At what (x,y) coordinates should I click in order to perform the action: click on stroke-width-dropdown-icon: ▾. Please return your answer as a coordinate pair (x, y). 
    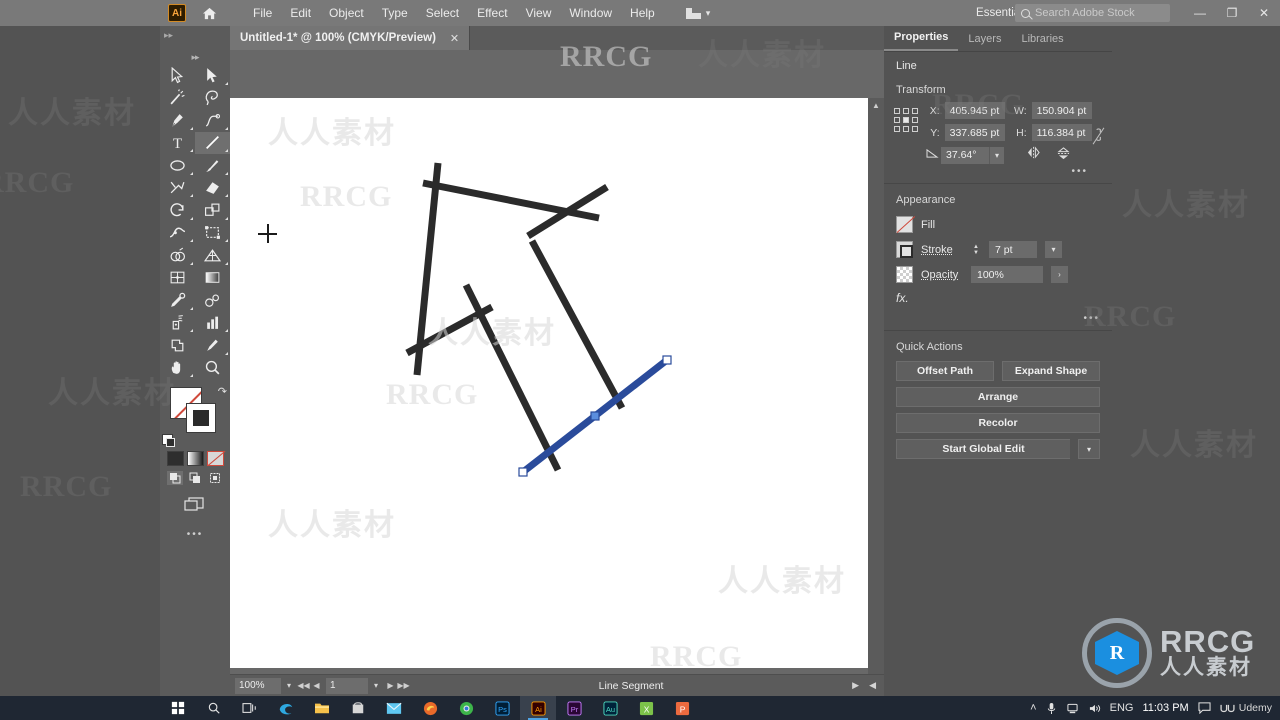
    Looking at the image, I should click on (1053, 249).